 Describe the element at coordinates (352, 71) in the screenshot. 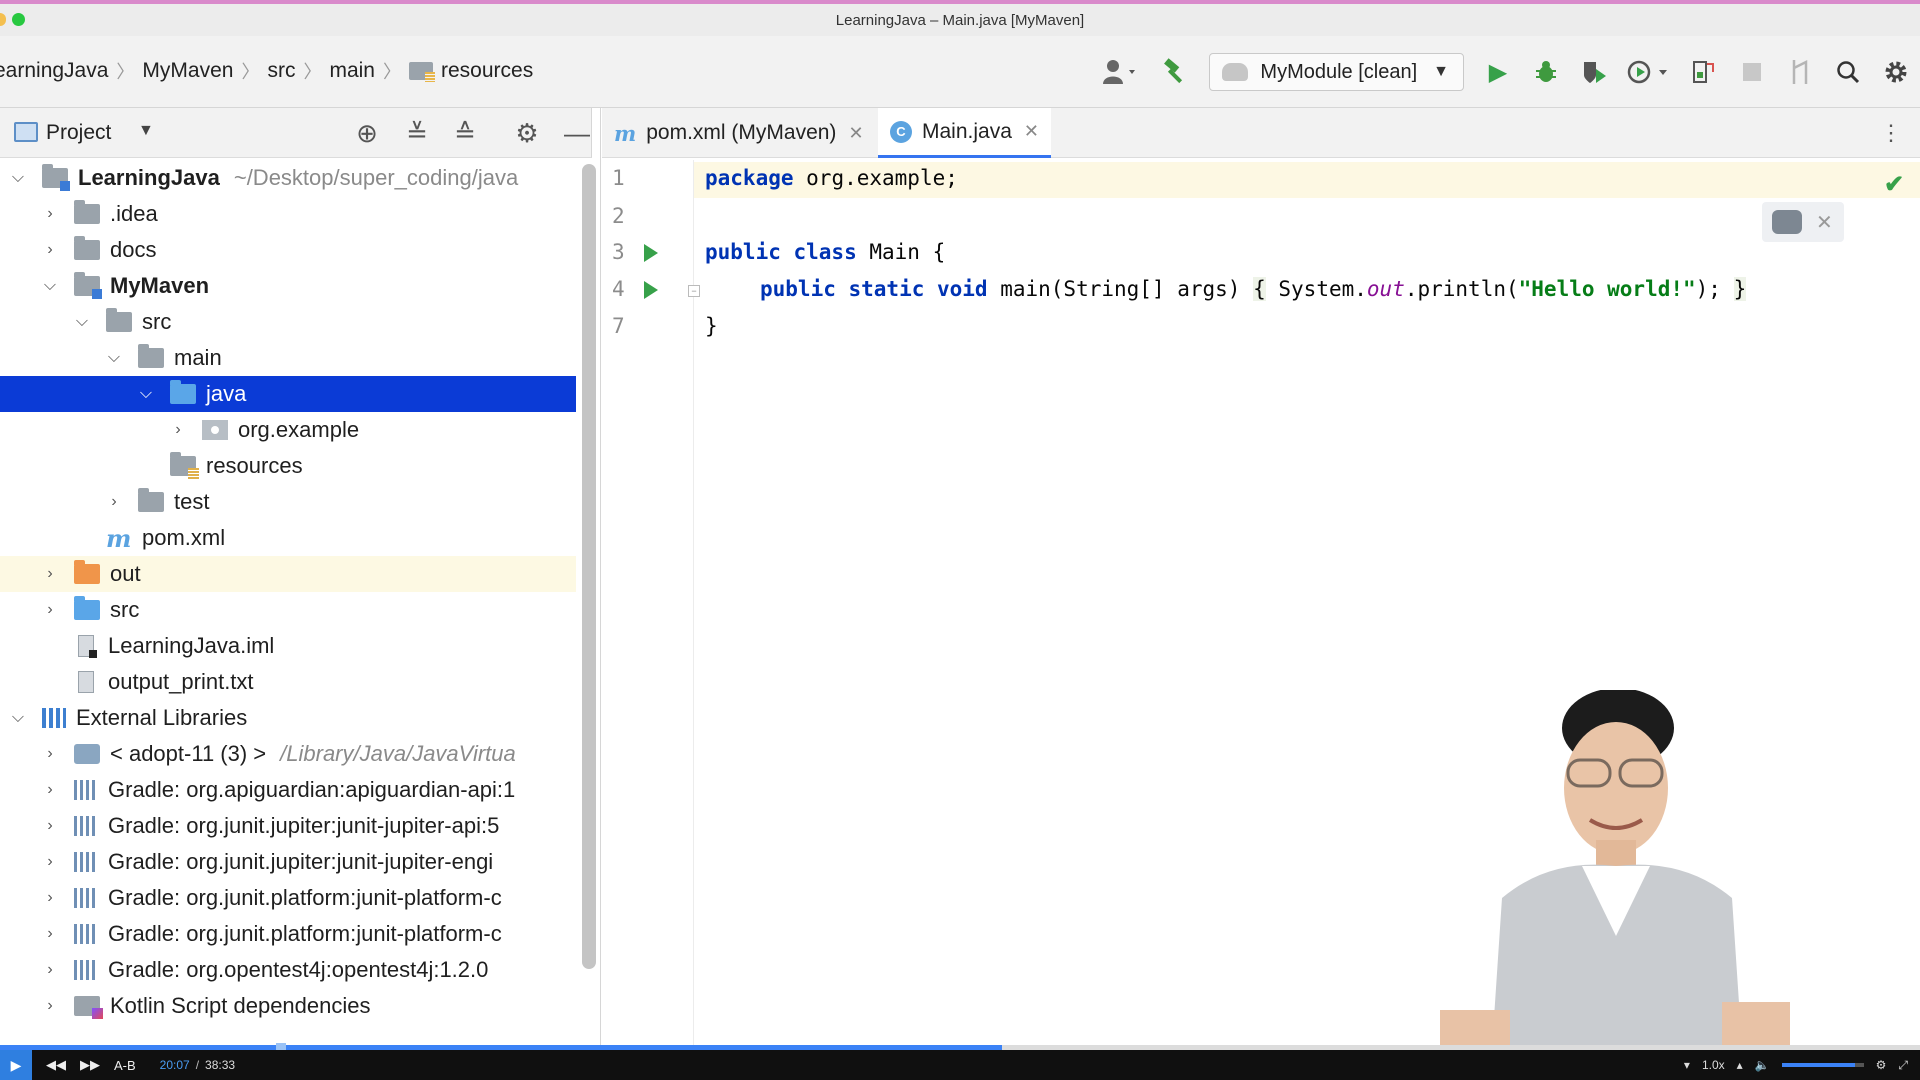

I see `breadcrumb-item-main: main` at that location.